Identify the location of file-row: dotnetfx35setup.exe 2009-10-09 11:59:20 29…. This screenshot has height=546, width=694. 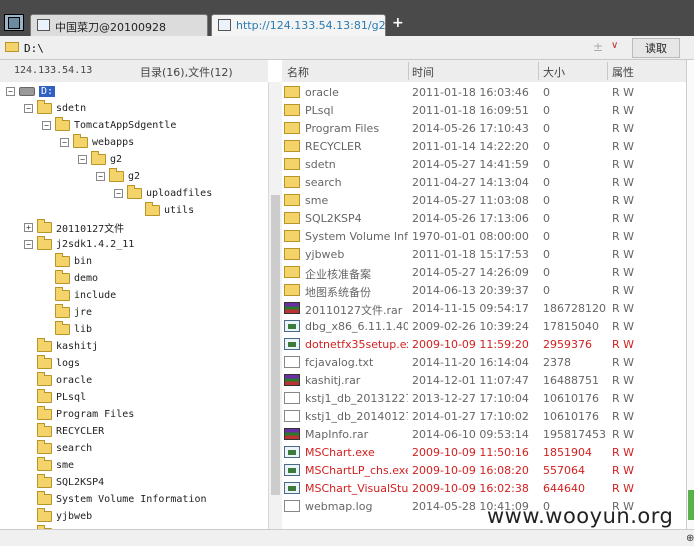
(484, 345).